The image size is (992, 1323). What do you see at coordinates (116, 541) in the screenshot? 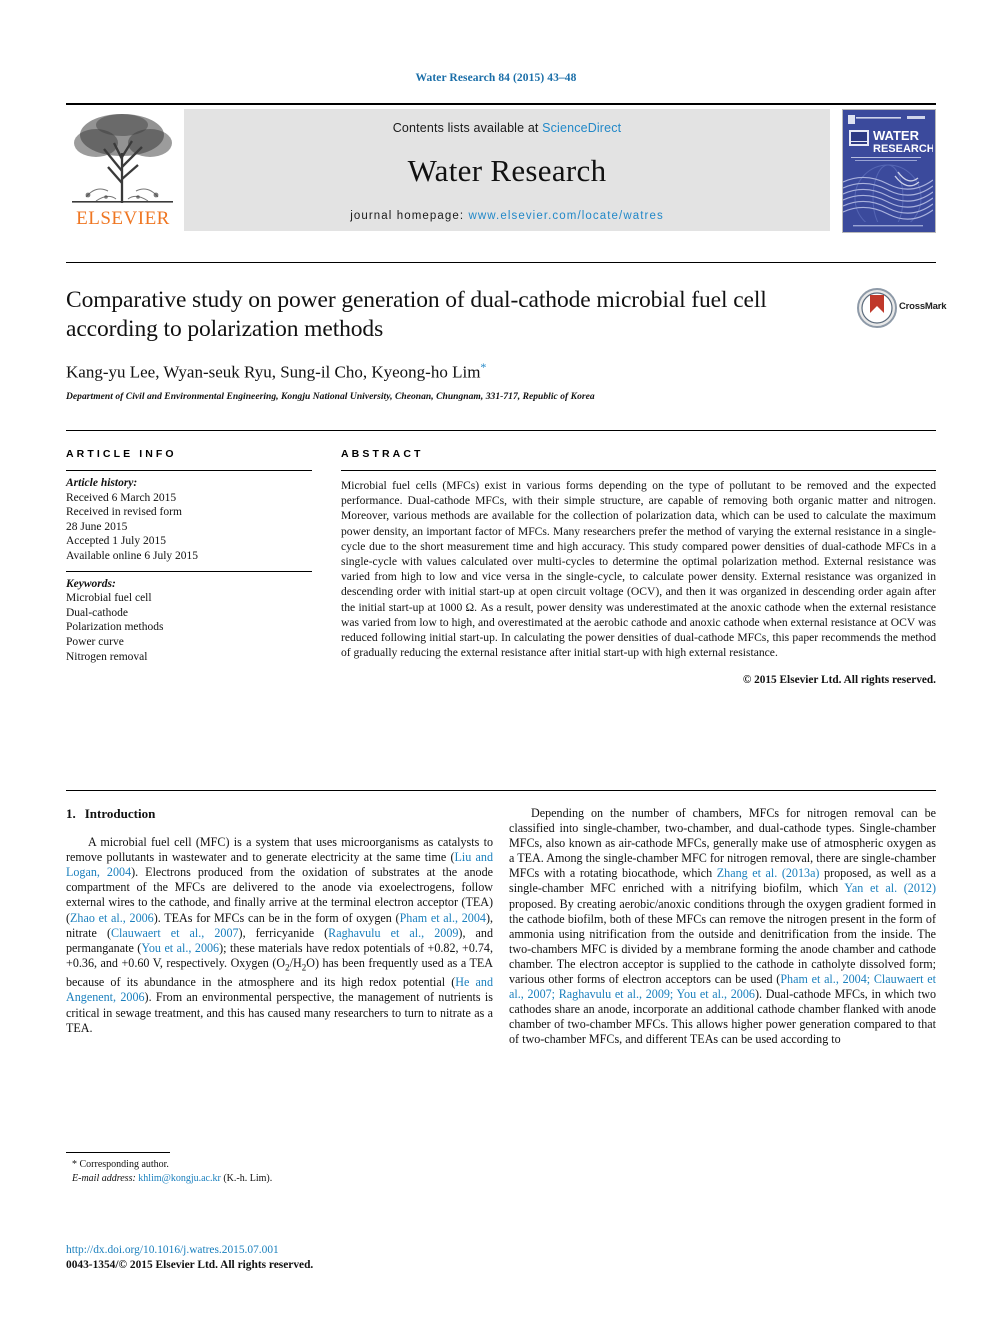
I see `history-item: Accepted 1 July 2015` at bounding box center [116, 541].